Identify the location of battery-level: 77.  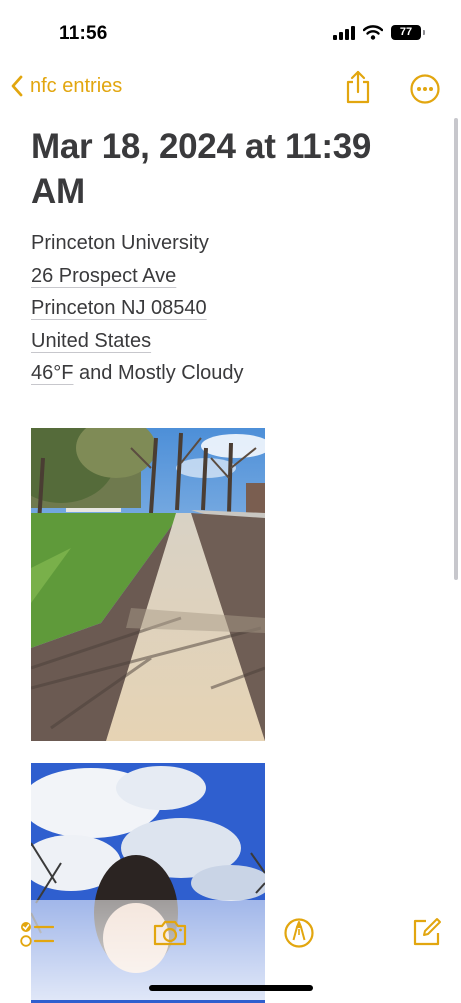
(406, 32).